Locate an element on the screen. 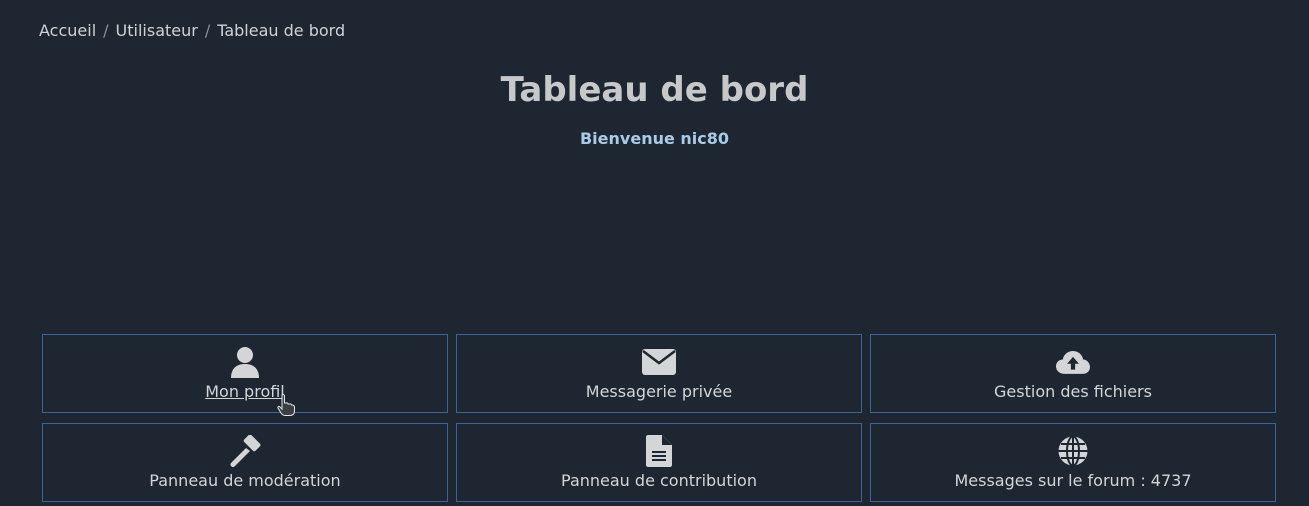 The width and height of the screenshot is (1309, 506). user-icon is located at coordinates (245, 362).